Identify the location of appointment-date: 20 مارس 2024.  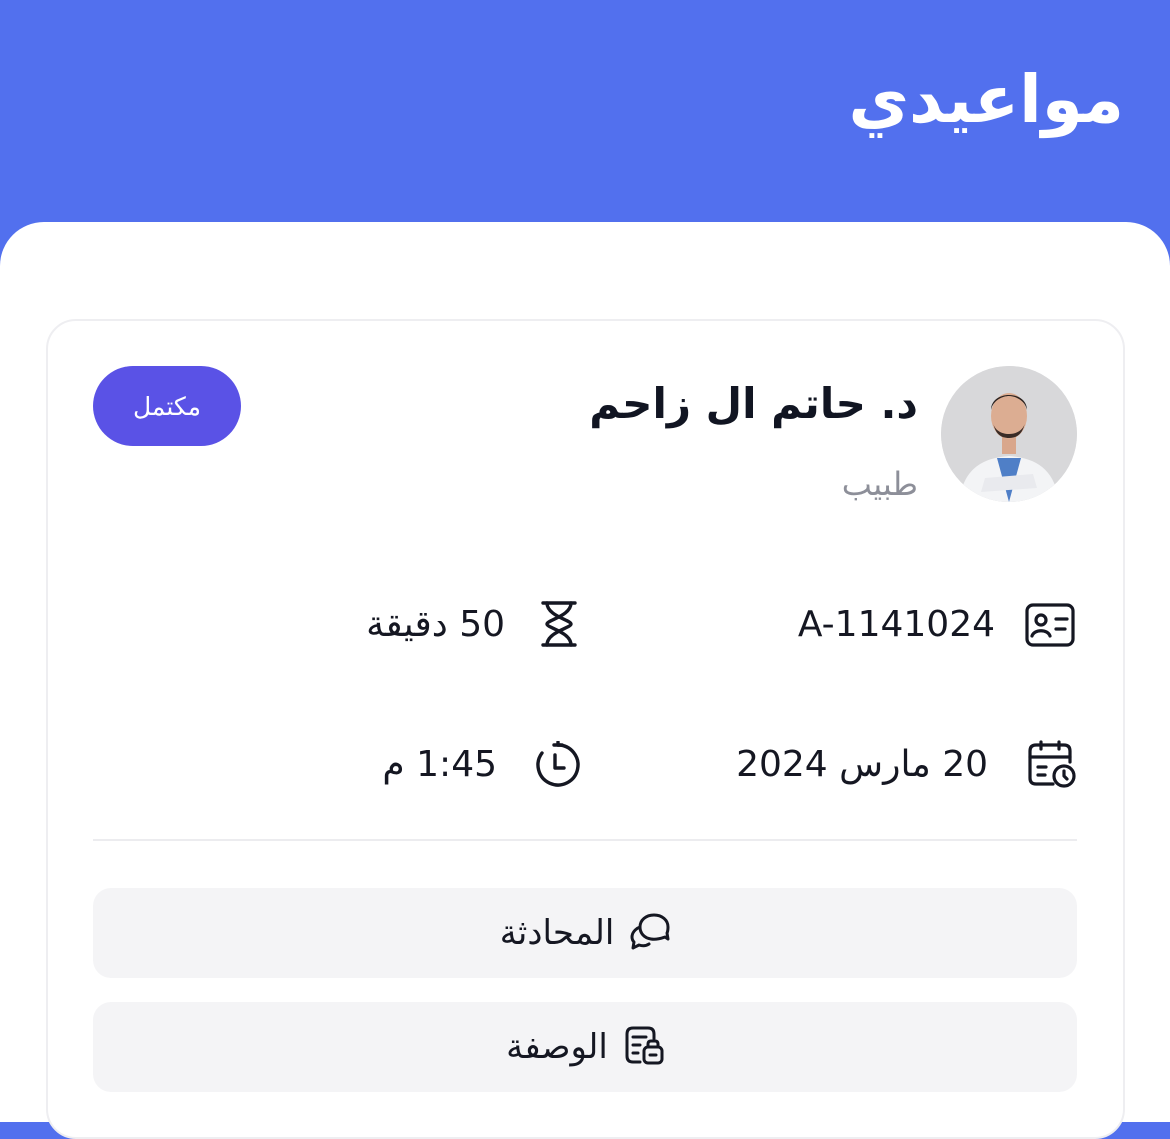
(862, 764).